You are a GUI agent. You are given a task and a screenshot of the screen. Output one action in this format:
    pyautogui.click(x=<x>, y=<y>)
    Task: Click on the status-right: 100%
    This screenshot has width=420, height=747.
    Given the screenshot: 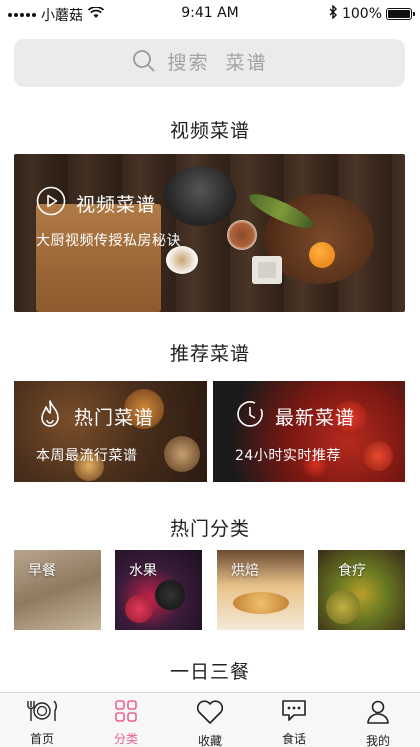 What is the action you would take?
    pyautogui.click(x=372, y=13)
    